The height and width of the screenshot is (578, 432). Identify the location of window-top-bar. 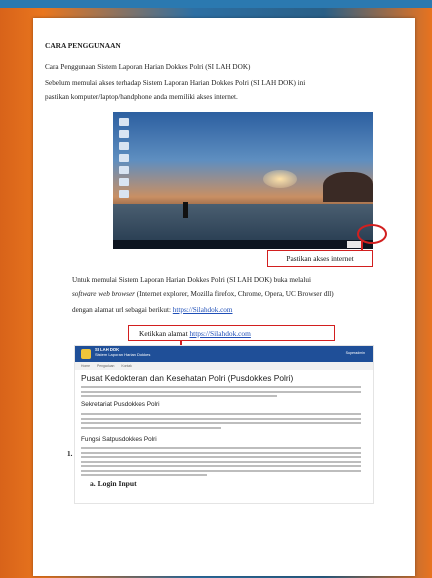
(216, 4).